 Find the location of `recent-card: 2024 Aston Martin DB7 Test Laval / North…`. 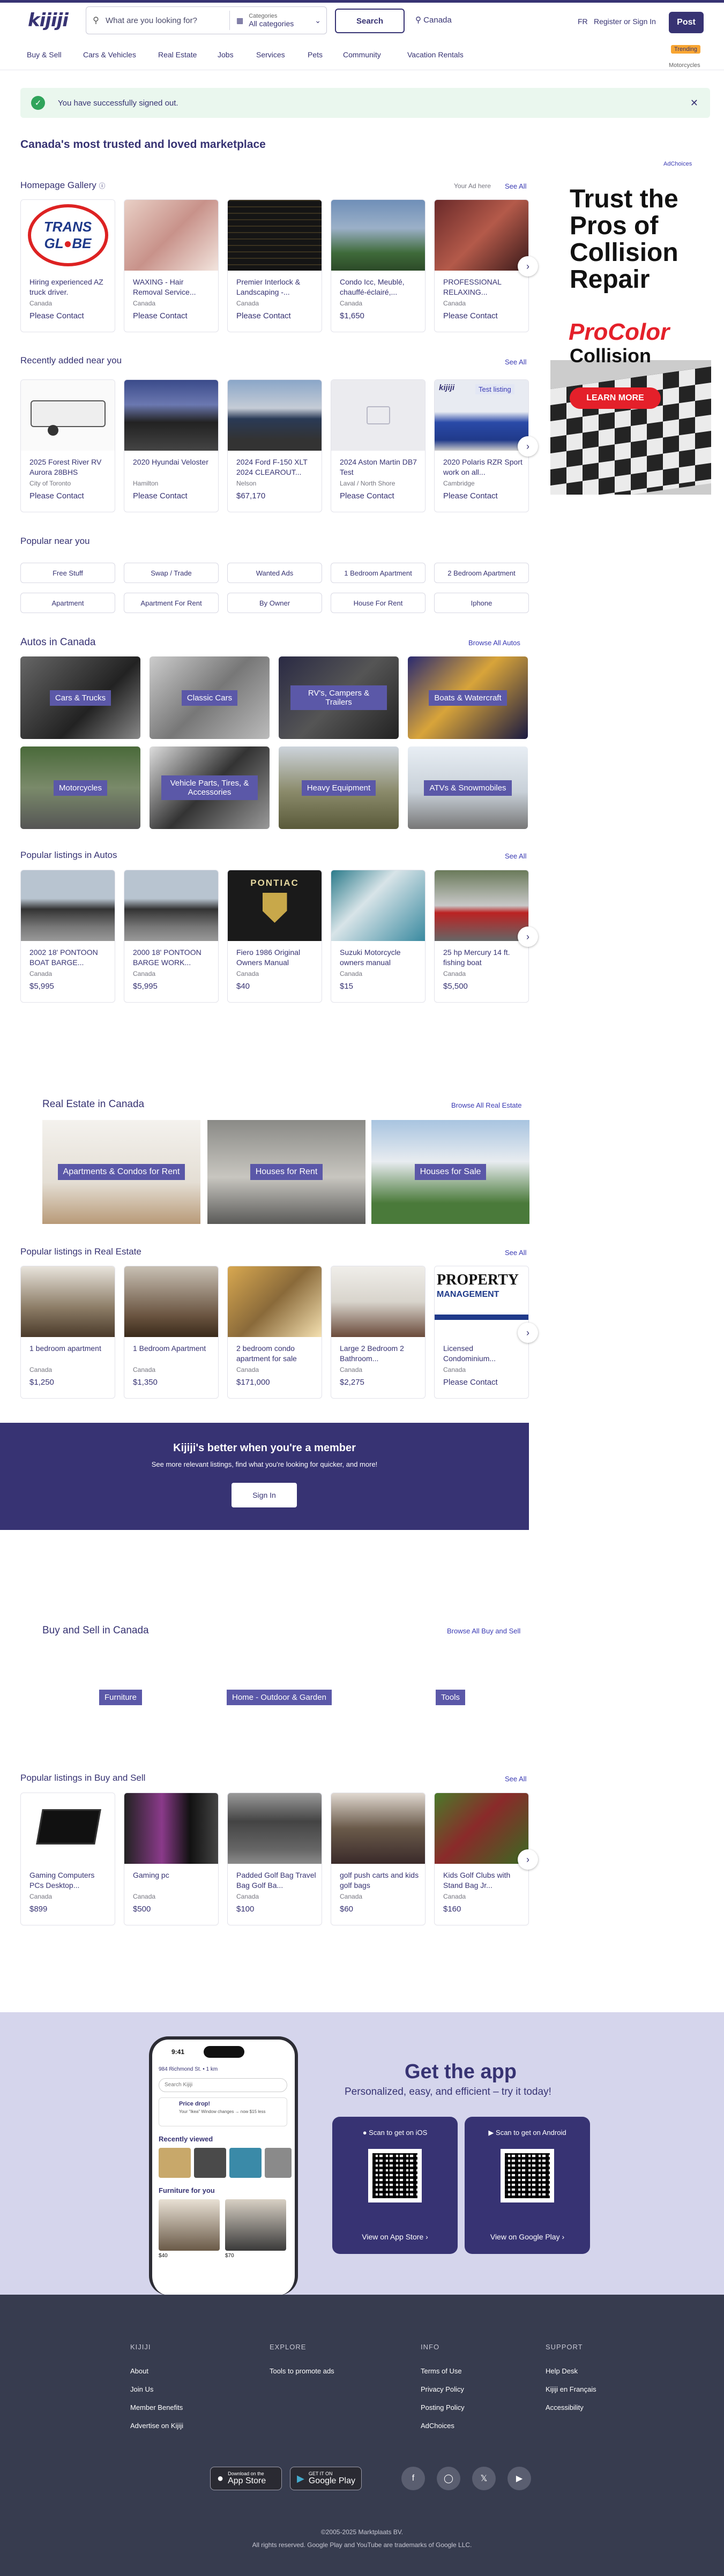

recent-card: 2024 Aston Martin DB7 Test Laval / North… is located at coordinates (378, 445).